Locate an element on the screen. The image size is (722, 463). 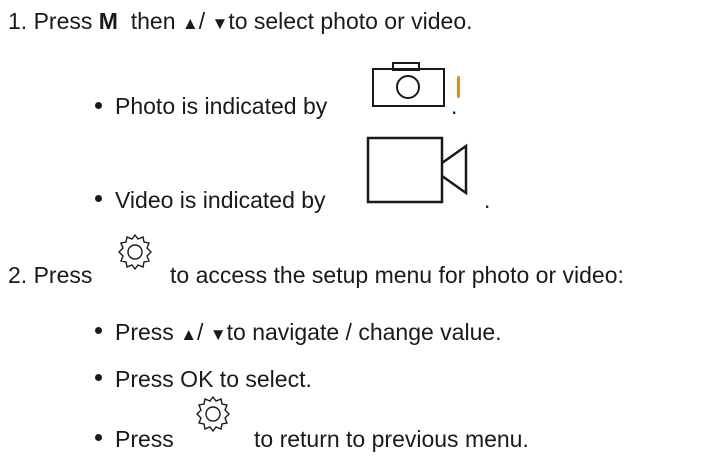
orange-mark is located at coordinates (458, 87).